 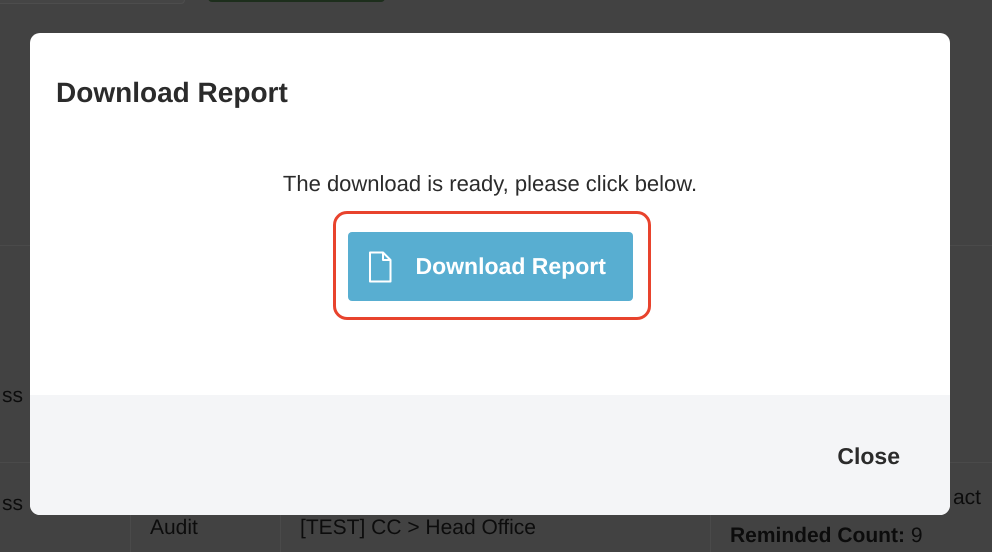 I want to click on dialog-message: The download is ready, please click below., so click(x=490, y=184).